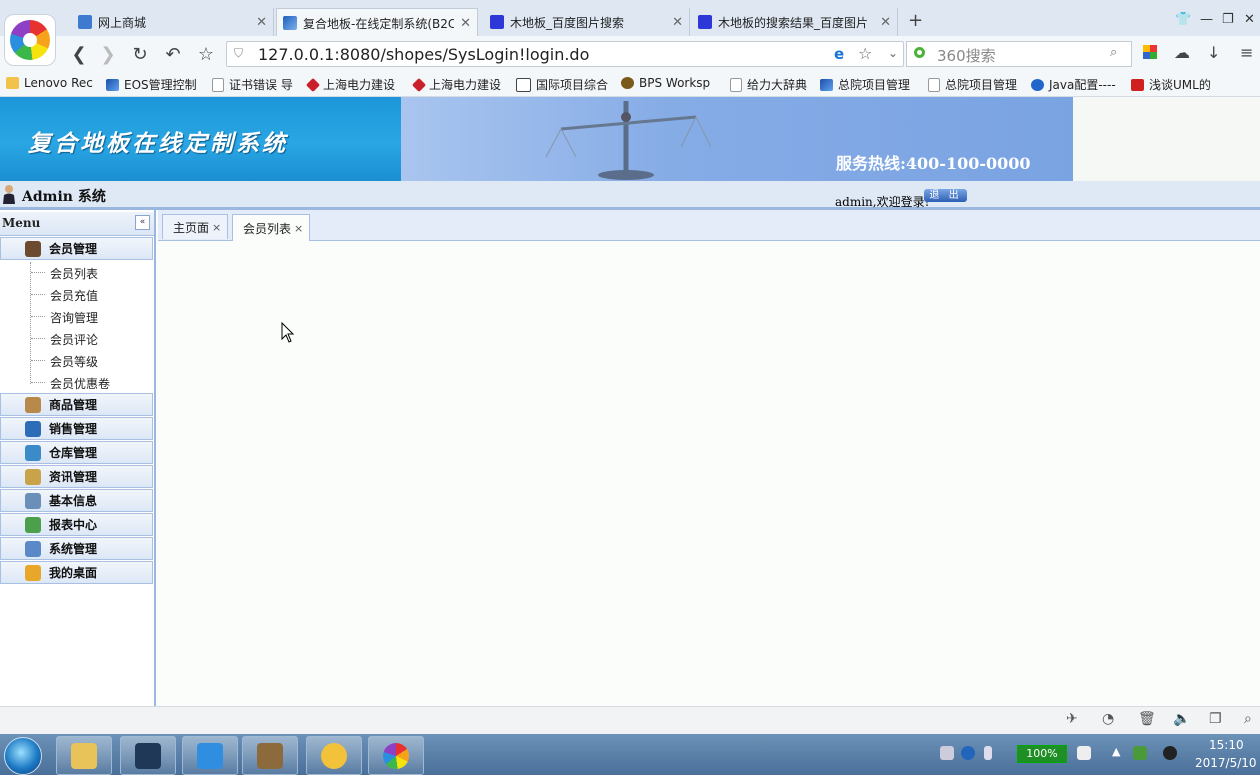 The height and width of the screenshot is (775, 1260). I want to click on search-input: 360搜索, so click(966, 55).